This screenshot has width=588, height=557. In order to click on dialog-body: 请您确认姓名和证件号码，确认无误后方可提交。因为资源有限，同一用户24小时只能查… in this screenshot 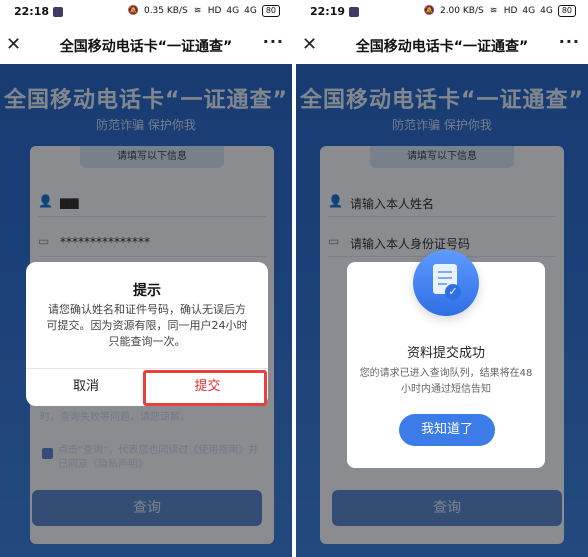, I will do `click(147, 325)`.